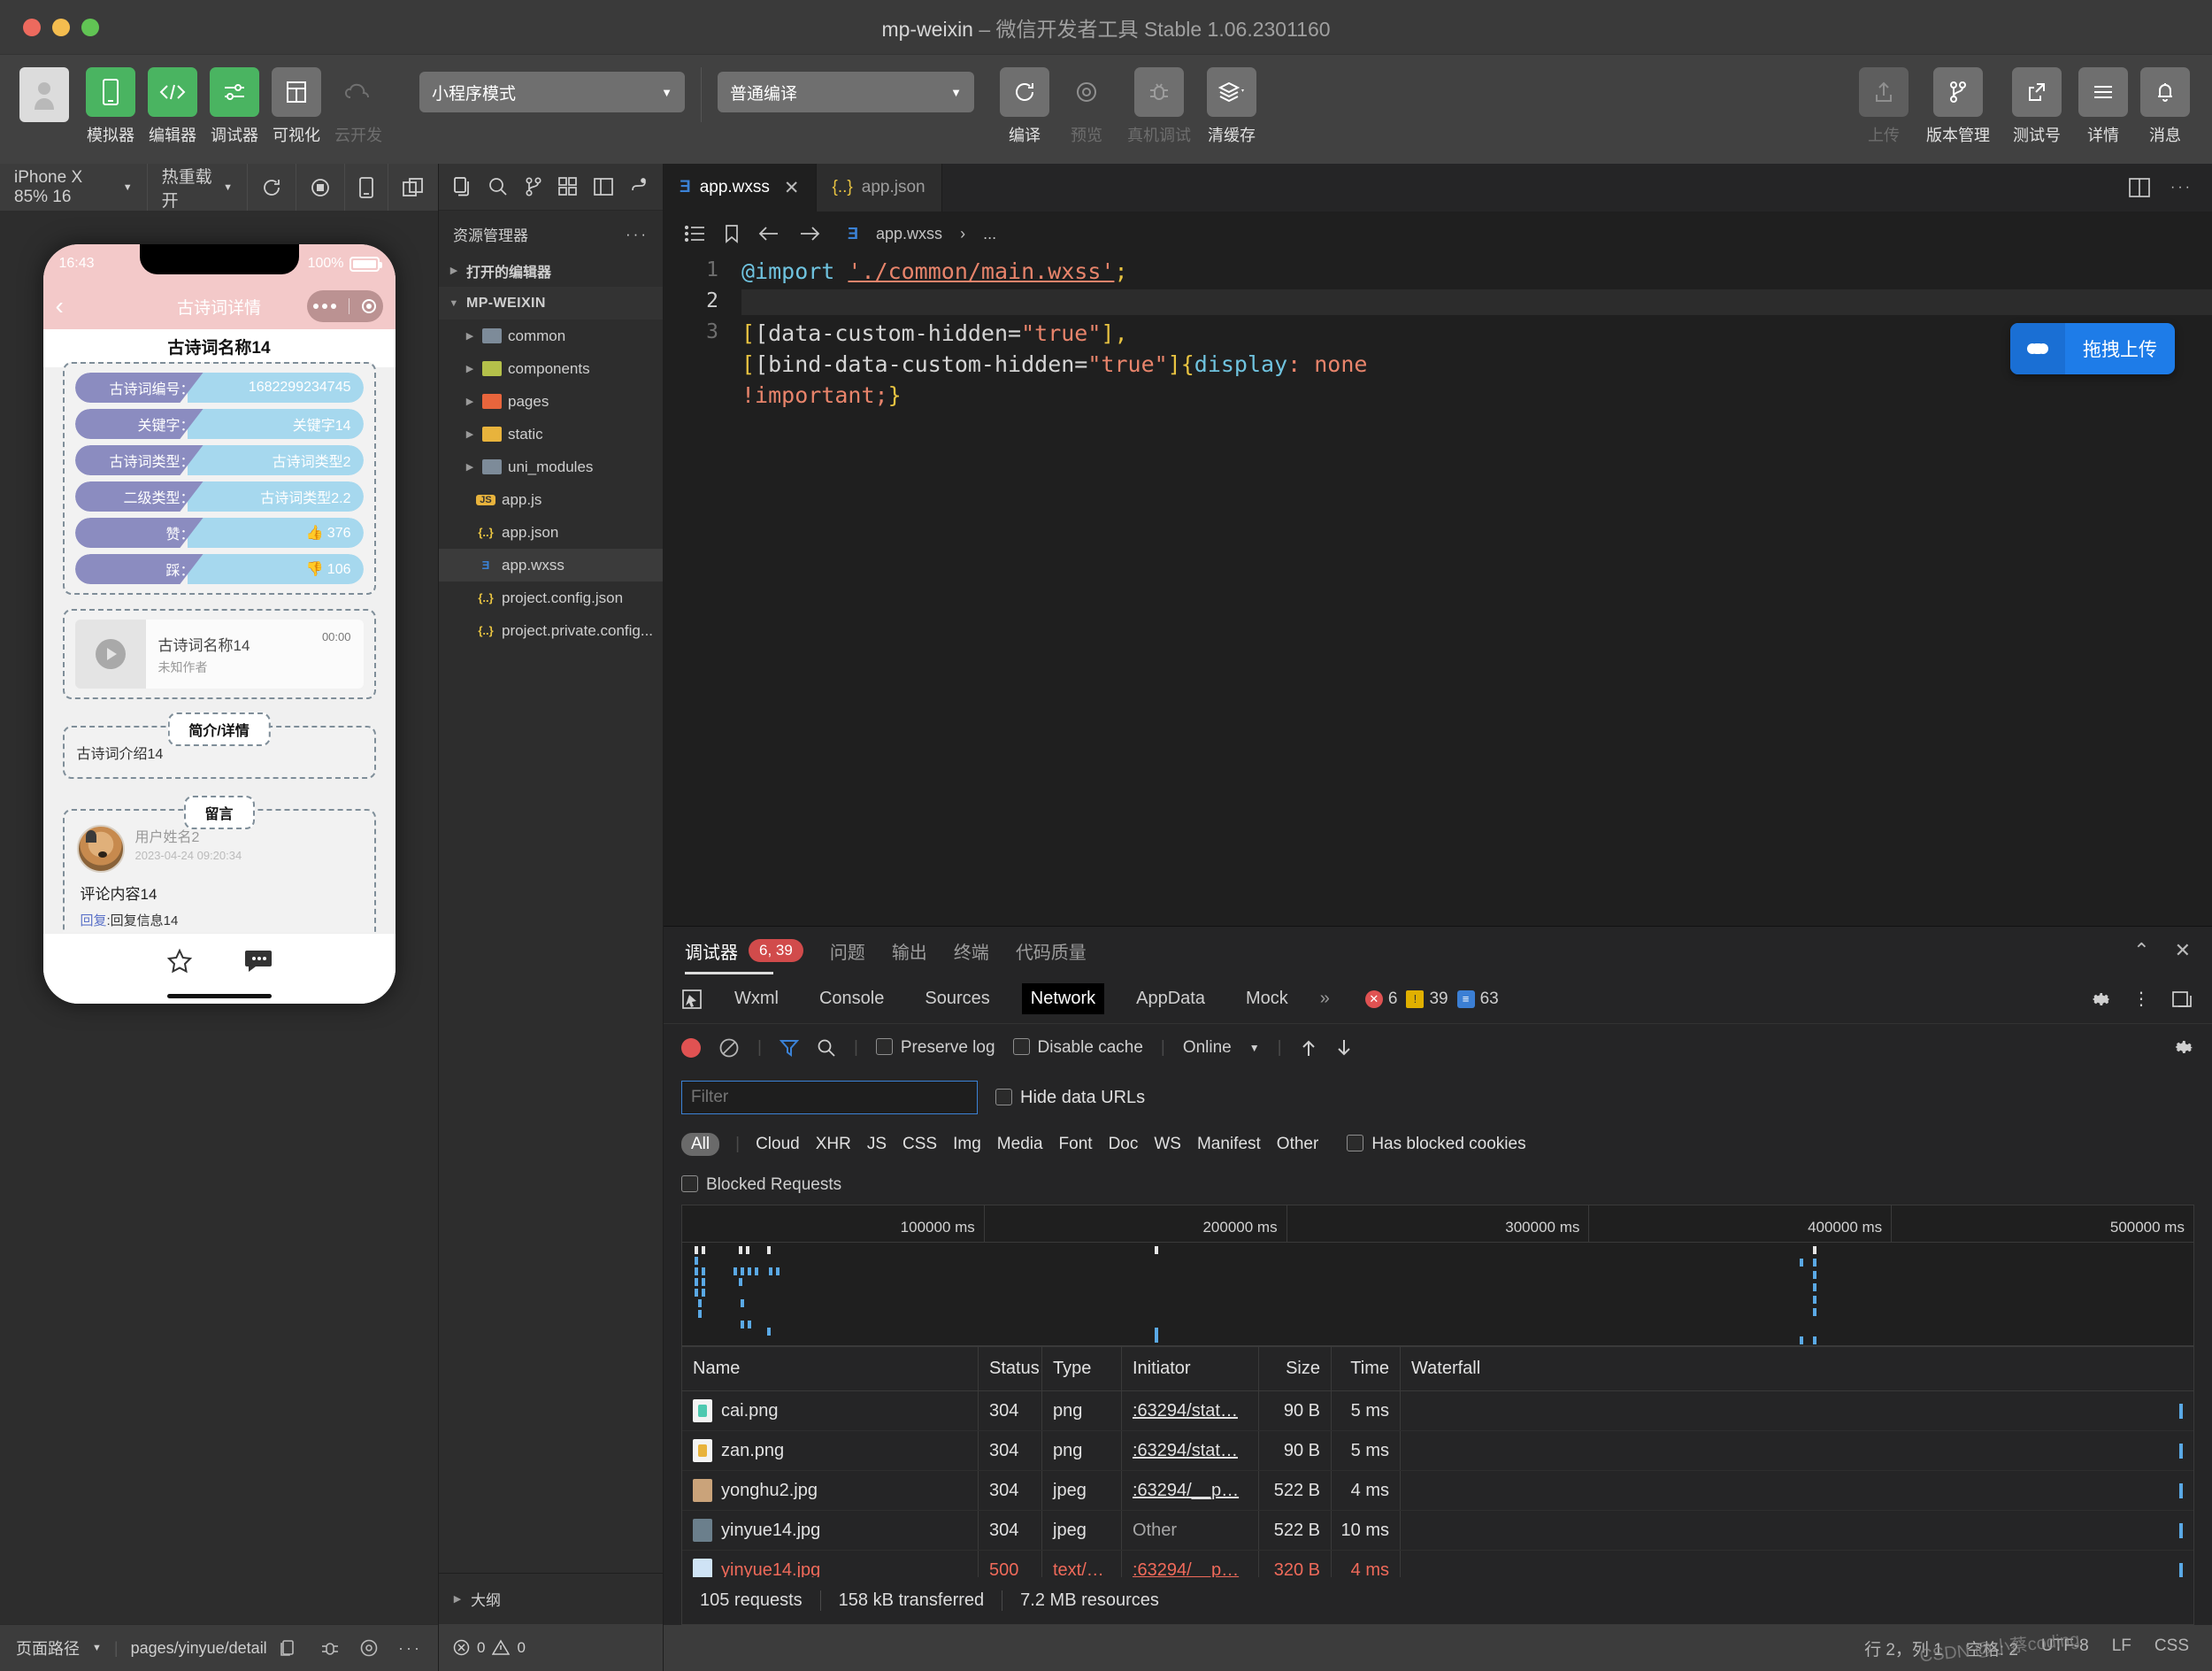 The image size is (2212, 1671). Describe the element at coordinates (1958, 106) in the screenshot. I see `toolbar-item-version: 版本管理` at that location.